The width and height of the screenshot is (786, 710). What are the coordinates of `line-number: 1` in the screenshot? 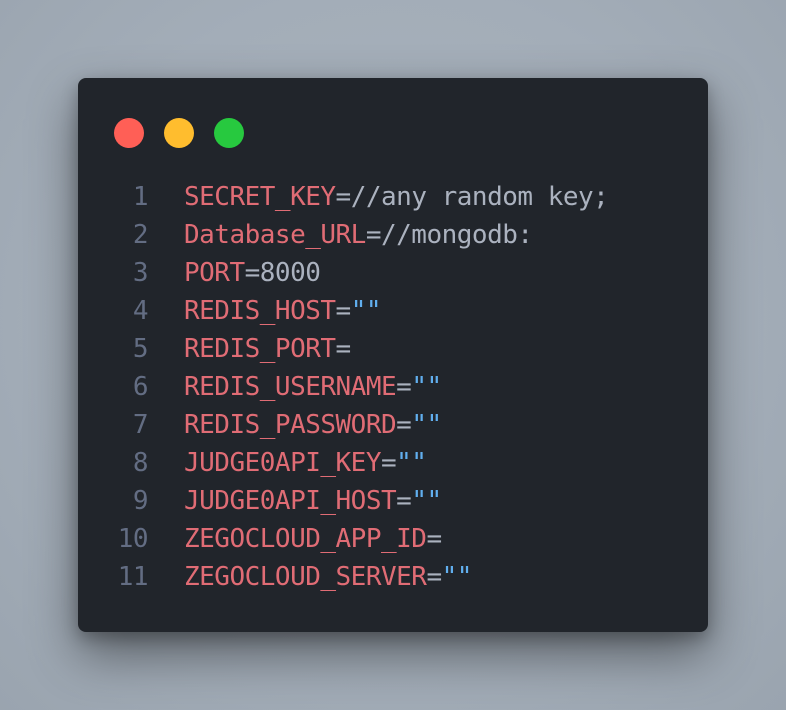 It's located at (140, 197).